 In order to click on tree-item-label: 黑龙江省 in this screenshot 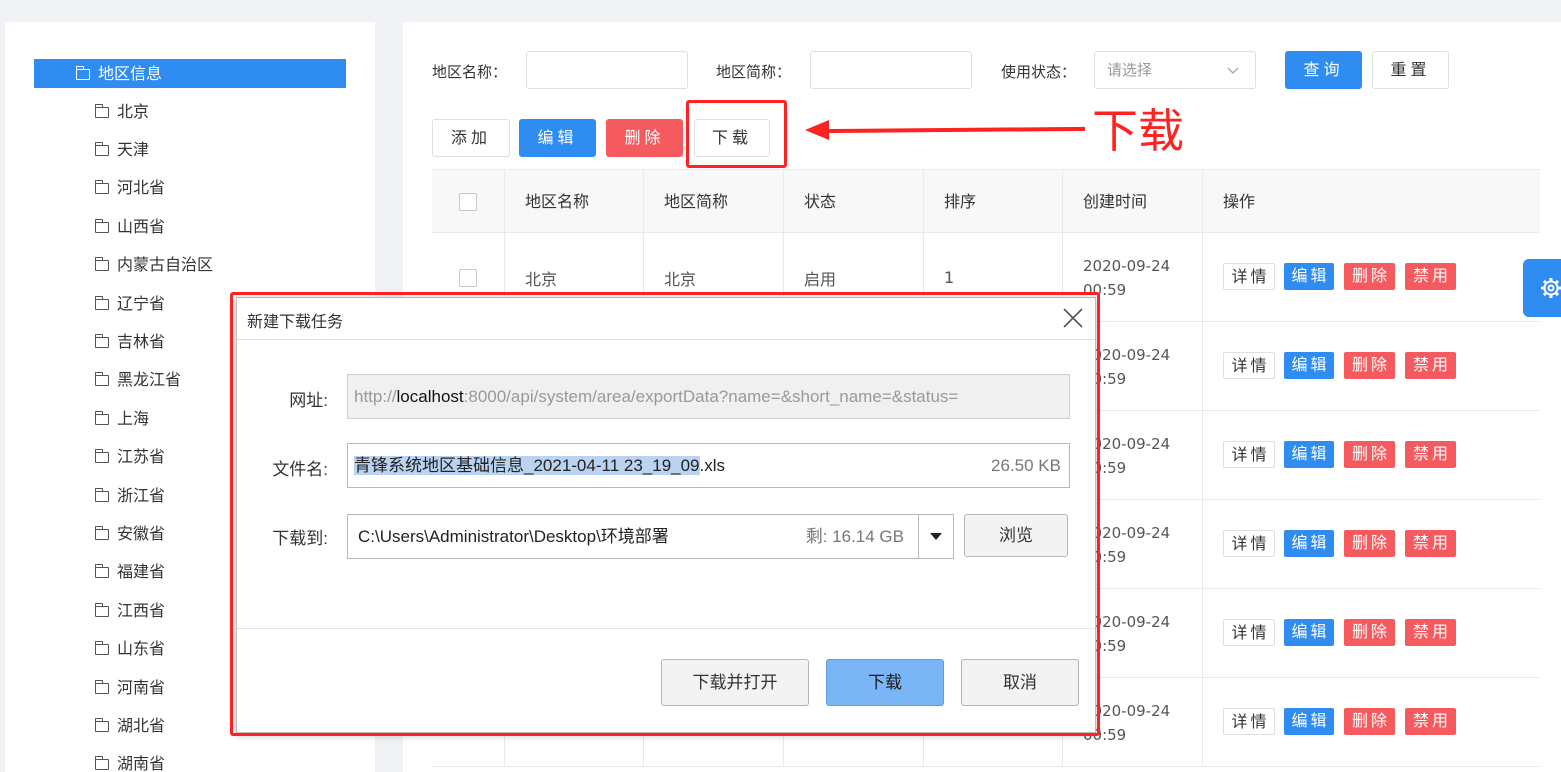, I will do `click(149, 379)`.